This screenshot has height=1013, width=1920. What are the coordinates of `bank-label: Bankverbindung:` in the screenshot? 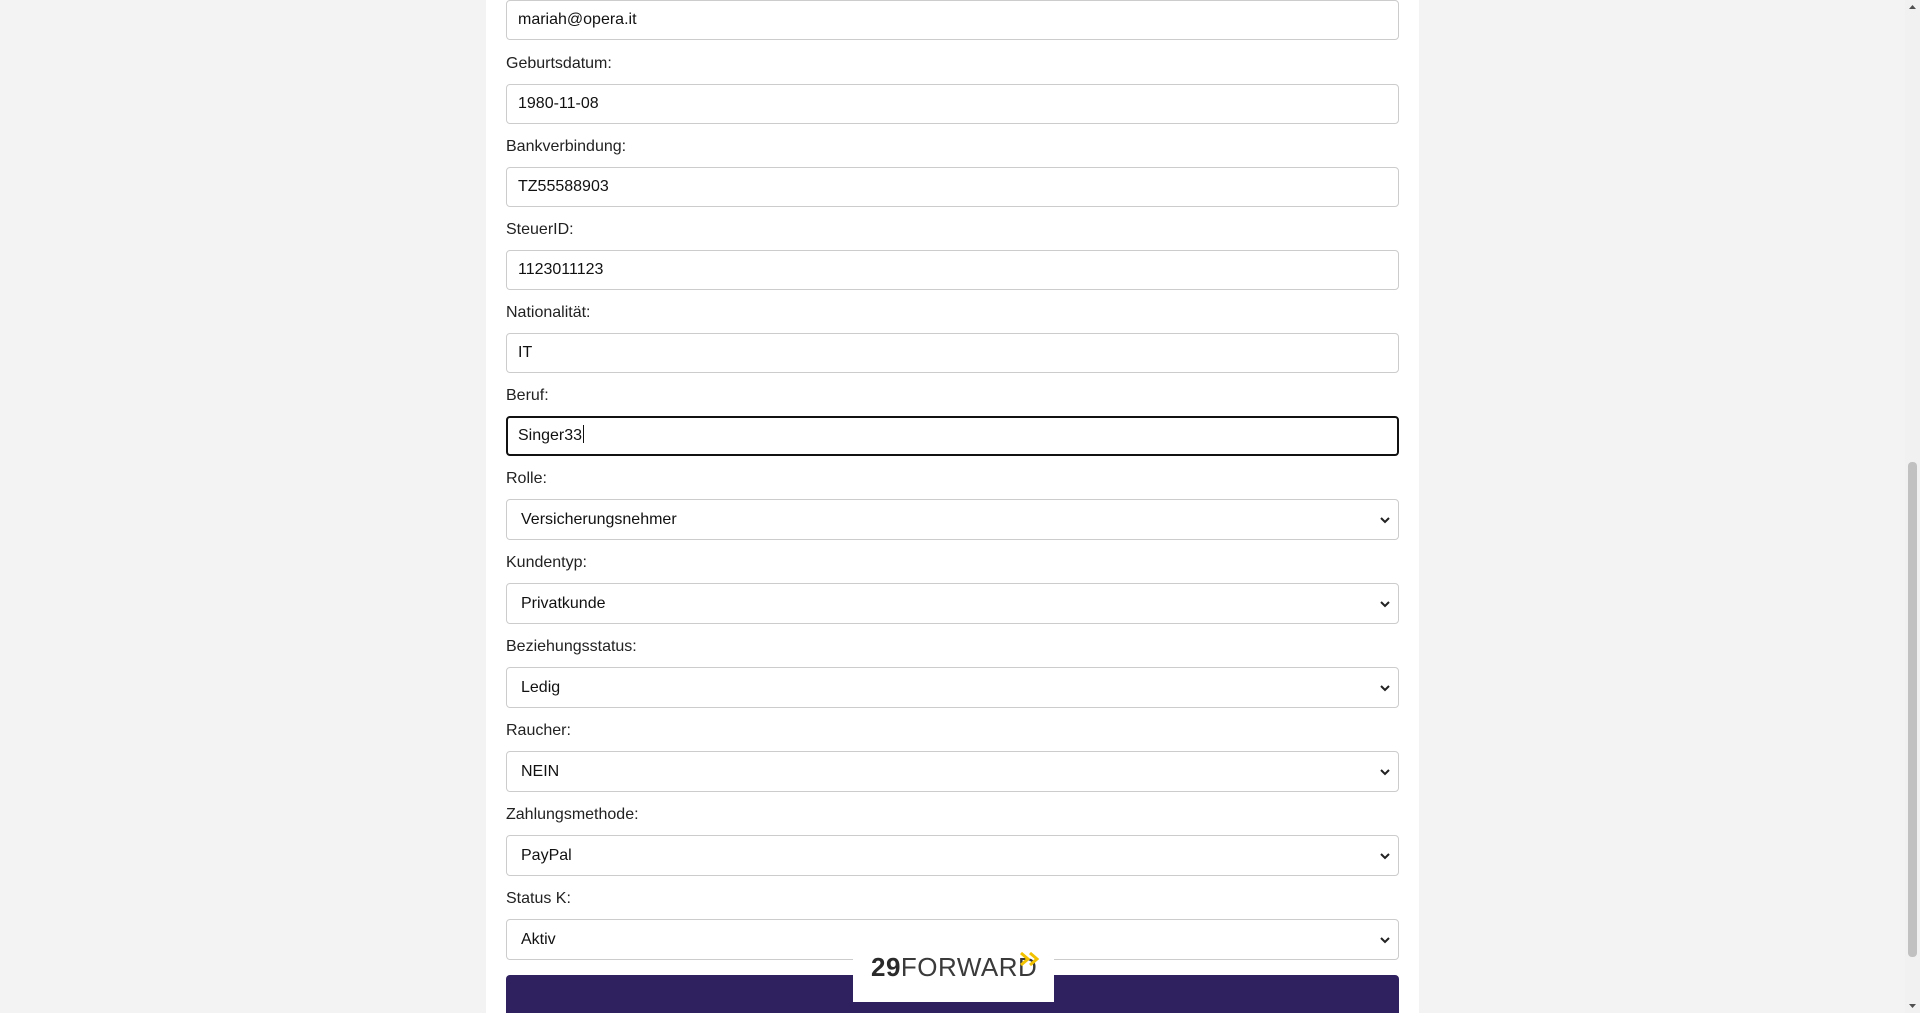 It's located at (566, 146).